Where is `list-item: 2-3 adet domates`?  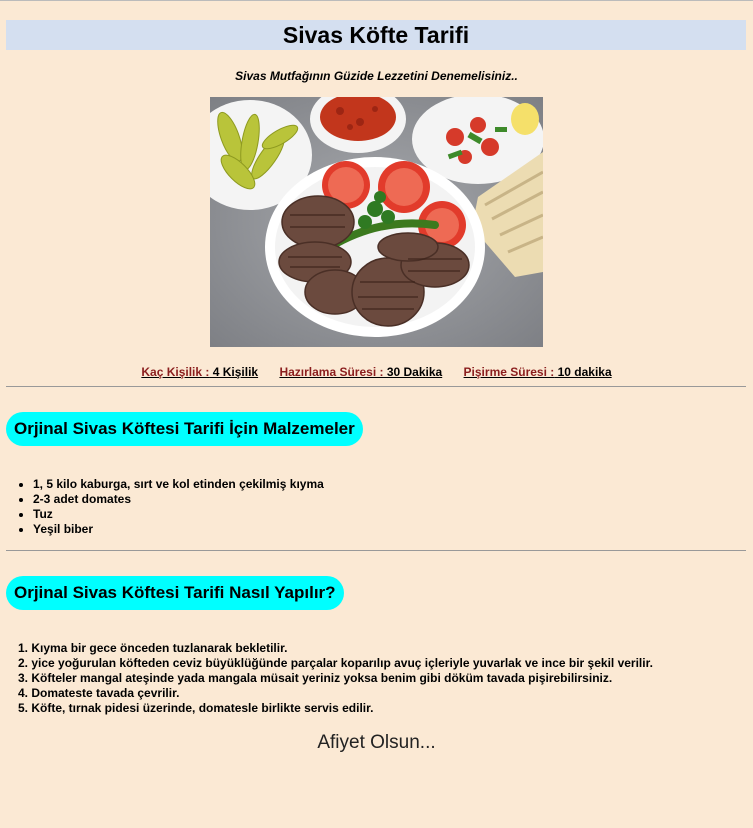
list-item: 2-3 adet domates is located at coordinates (178, 499).